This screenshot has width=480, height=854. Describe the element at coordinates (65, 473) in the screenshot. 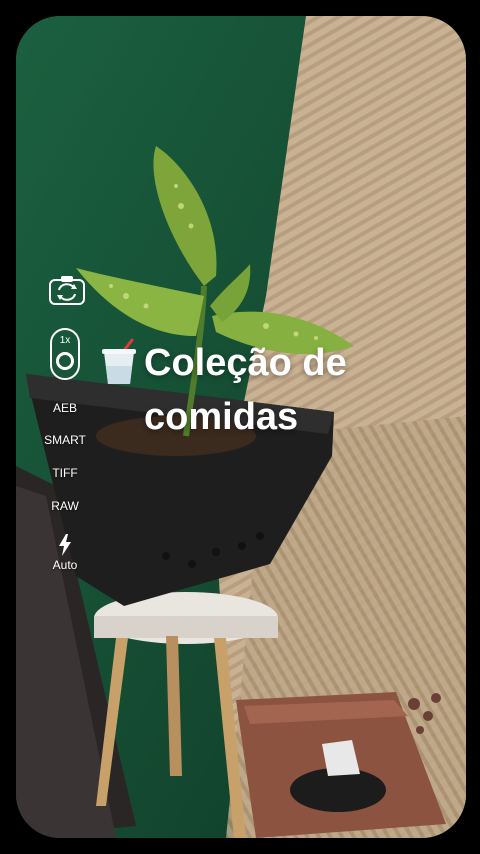

I see `mode-tiff: TIFF` at that location.